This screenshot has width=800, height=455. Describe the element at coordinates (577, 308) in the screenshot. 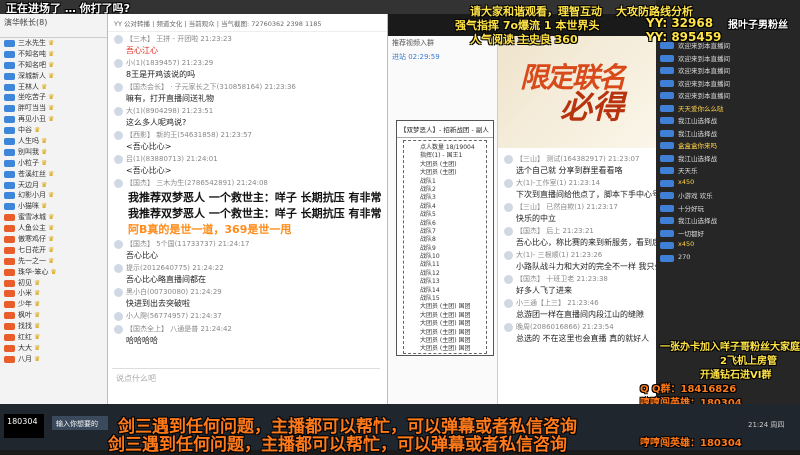

I see `chat-message: 小三通【上三】 21:23:46 总游团一样在直播间内段江山的缝隙` at that location.